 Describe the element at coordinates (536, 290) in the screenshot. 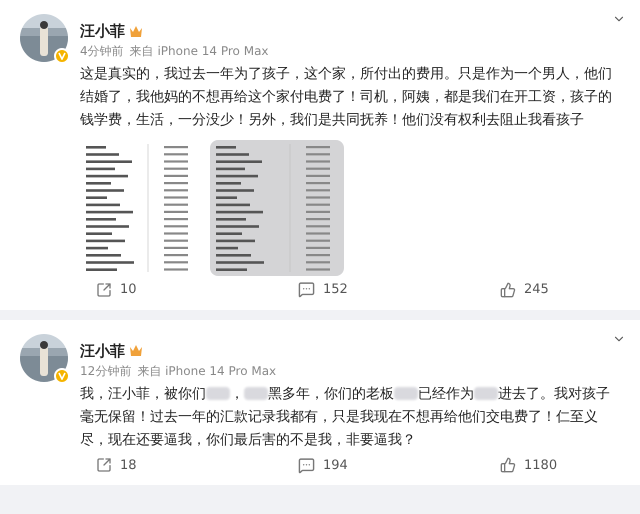

I see `like-count: 245` at that location.